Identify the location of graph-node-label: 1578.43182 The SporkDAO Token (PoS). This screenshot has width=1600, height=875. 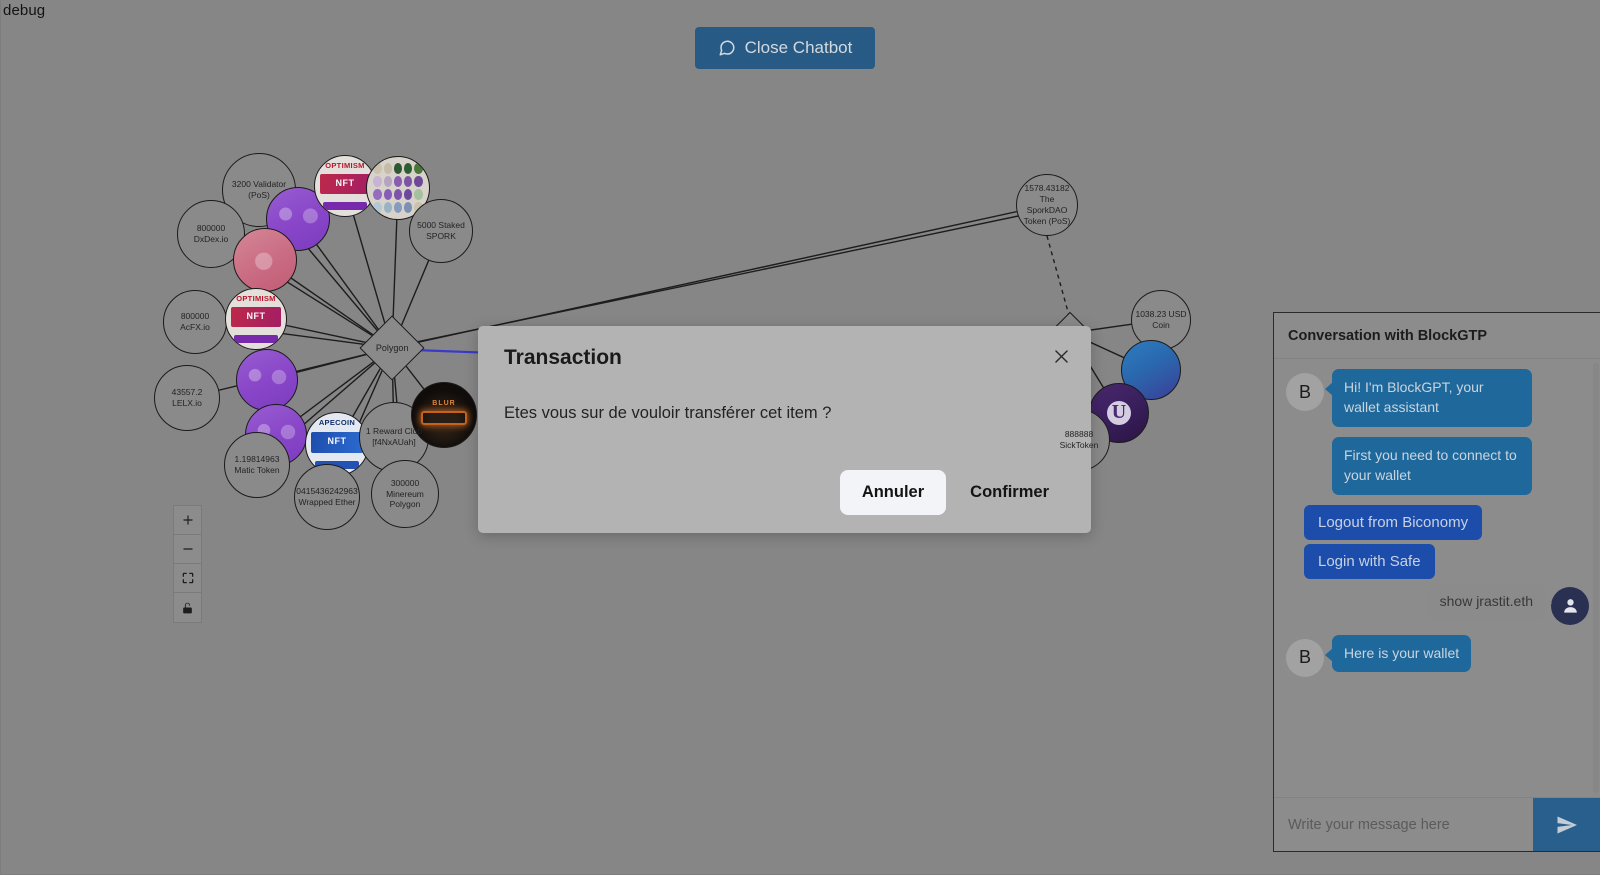
(1047, 204).